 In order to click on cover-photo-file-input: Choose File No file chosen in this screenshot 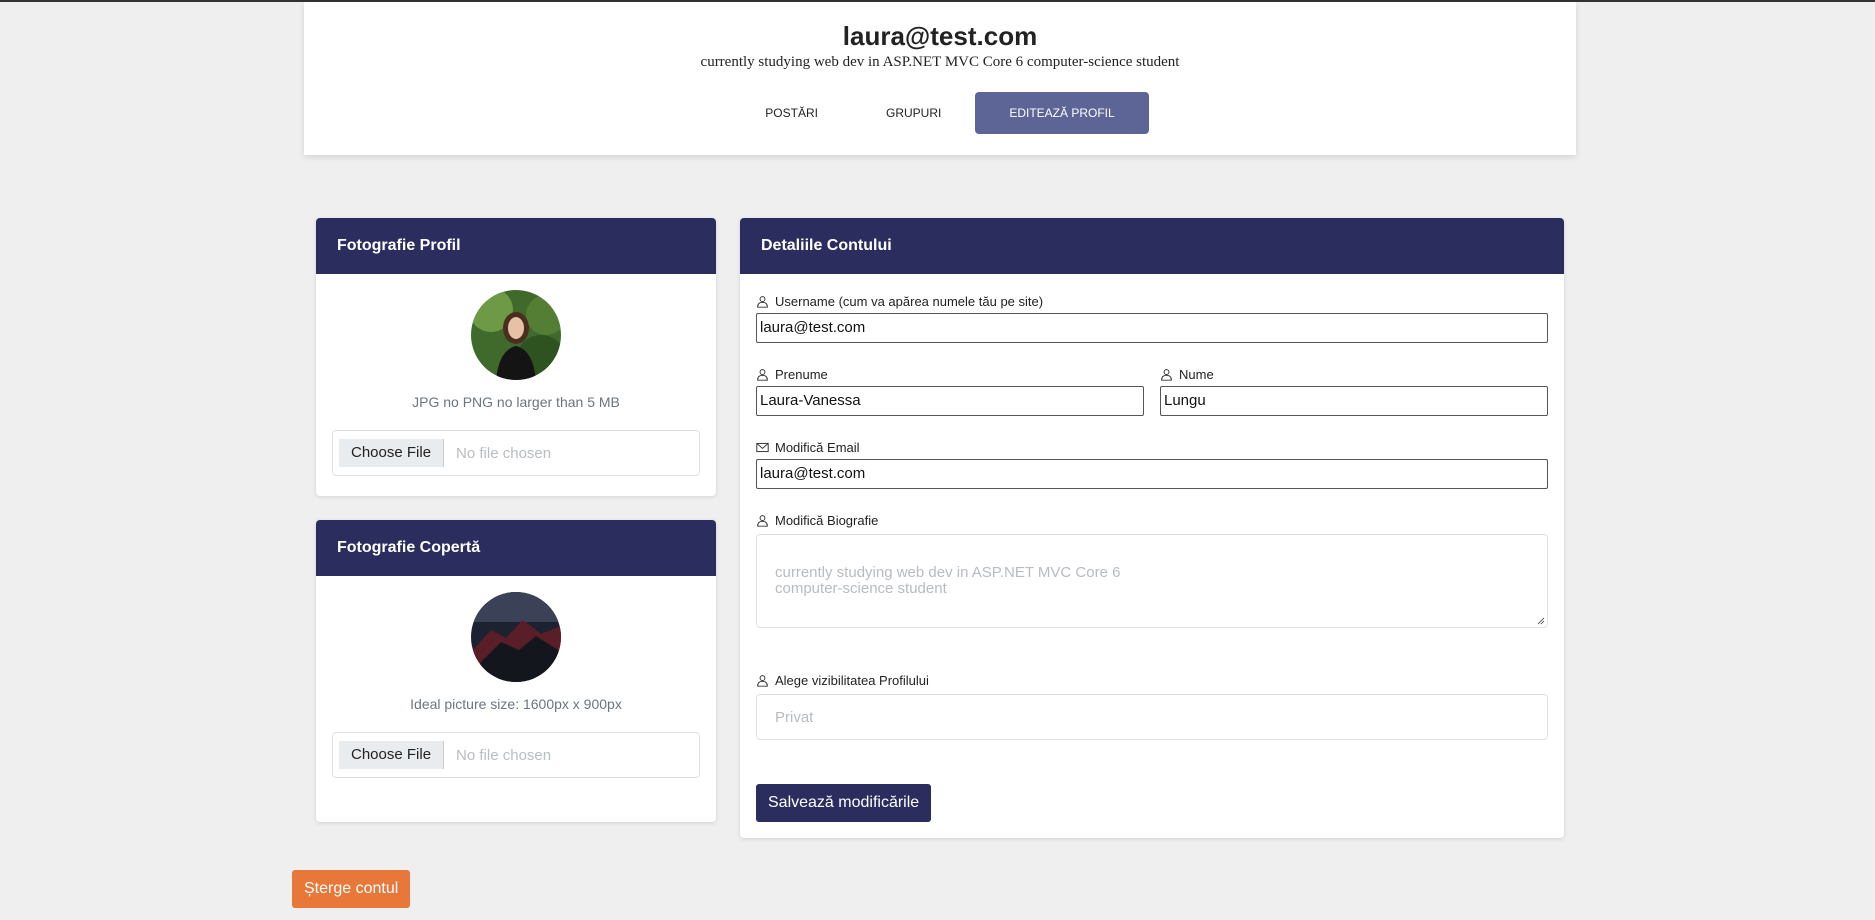, I will do `click(516, 755)`.